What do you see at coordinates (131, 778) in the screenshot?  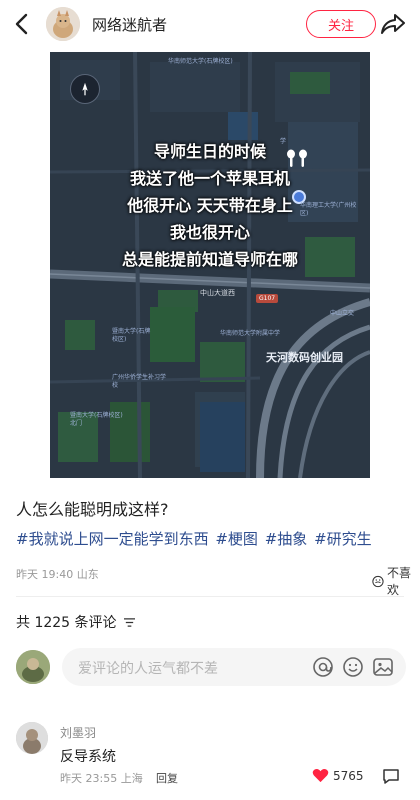 I see `comment-location: 上海` at bounding box center [131, 778].